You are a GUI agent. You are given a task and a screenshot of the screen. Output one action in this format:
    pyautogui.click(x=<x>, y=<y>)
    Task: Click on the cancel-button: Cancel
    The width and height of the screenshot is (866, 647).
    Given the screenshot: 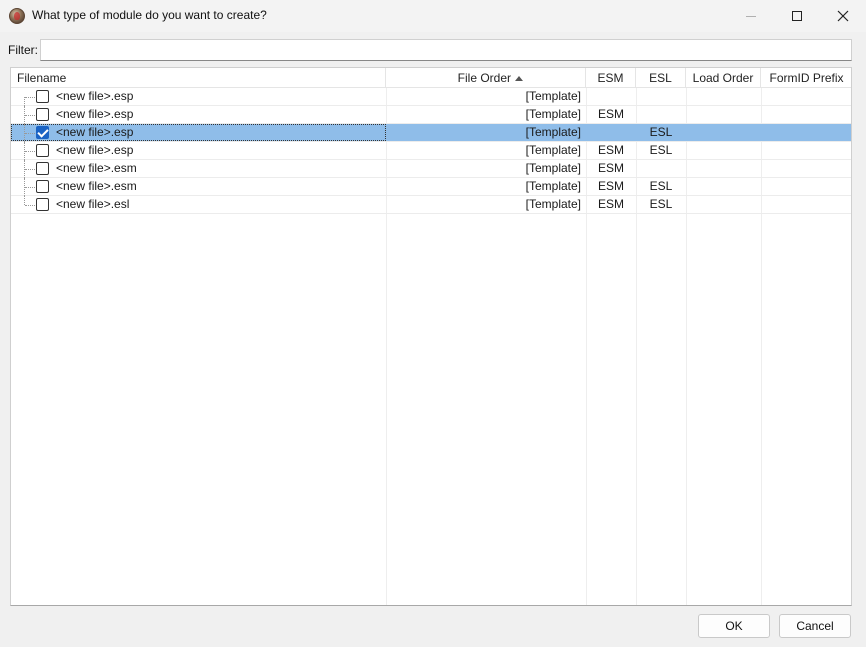 What is the action you would take?
    pyautogui.click(x=815, y=626)
    